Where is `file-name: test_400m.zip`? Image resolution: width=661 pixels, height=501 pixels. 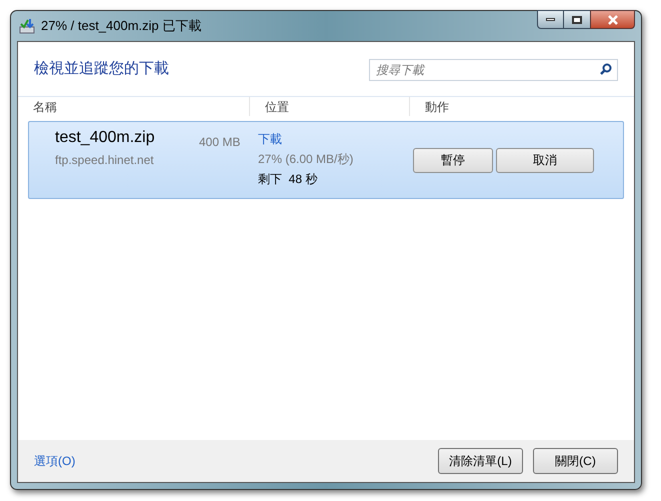 file-name: test_400m.zip is located at coordinates (105, 138).